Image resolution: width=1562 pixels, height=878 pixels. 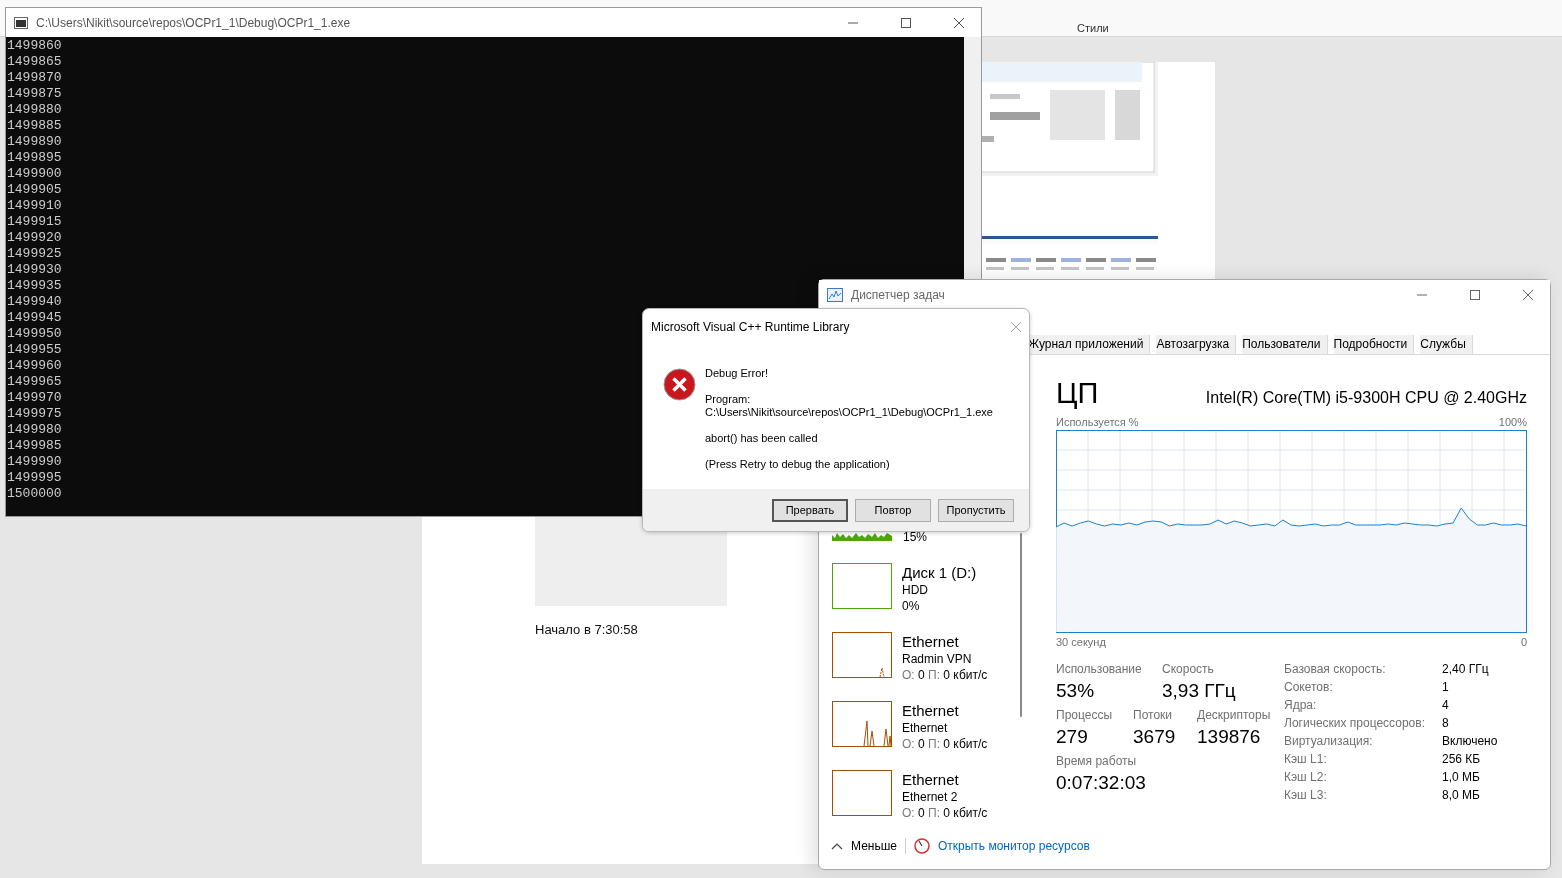 I want to click on stat-value: 139876, so click(x=1229, y=737).